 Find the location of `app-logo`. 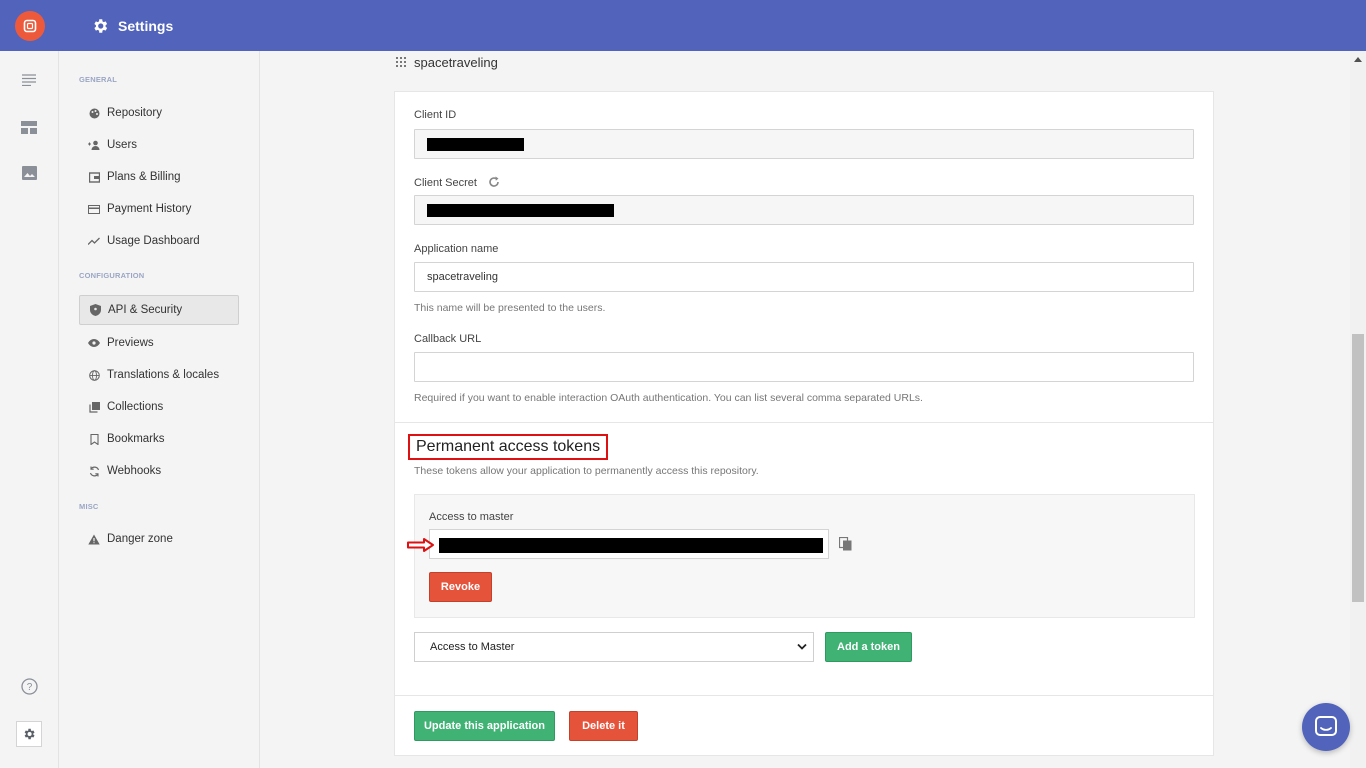

app-logo is located at coordinates (29, 25).